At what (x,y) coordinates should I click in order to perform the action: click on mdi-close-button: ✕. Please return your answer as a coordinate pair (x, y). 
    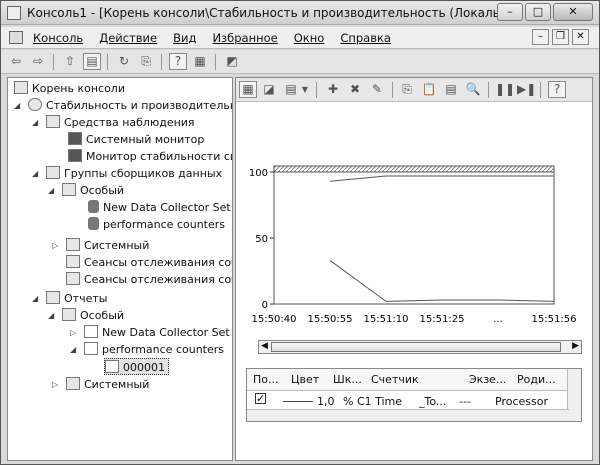
    Looking at the image, I should click on (580, 37).